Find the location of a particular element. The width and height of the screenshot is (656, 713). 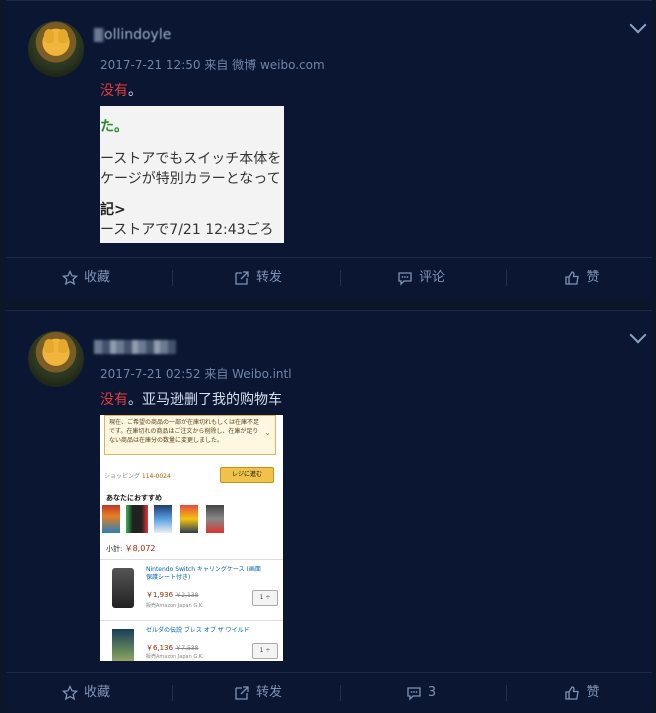

item-price: ￥1,936 ￥2,138 is located at coordinates (172, 595).